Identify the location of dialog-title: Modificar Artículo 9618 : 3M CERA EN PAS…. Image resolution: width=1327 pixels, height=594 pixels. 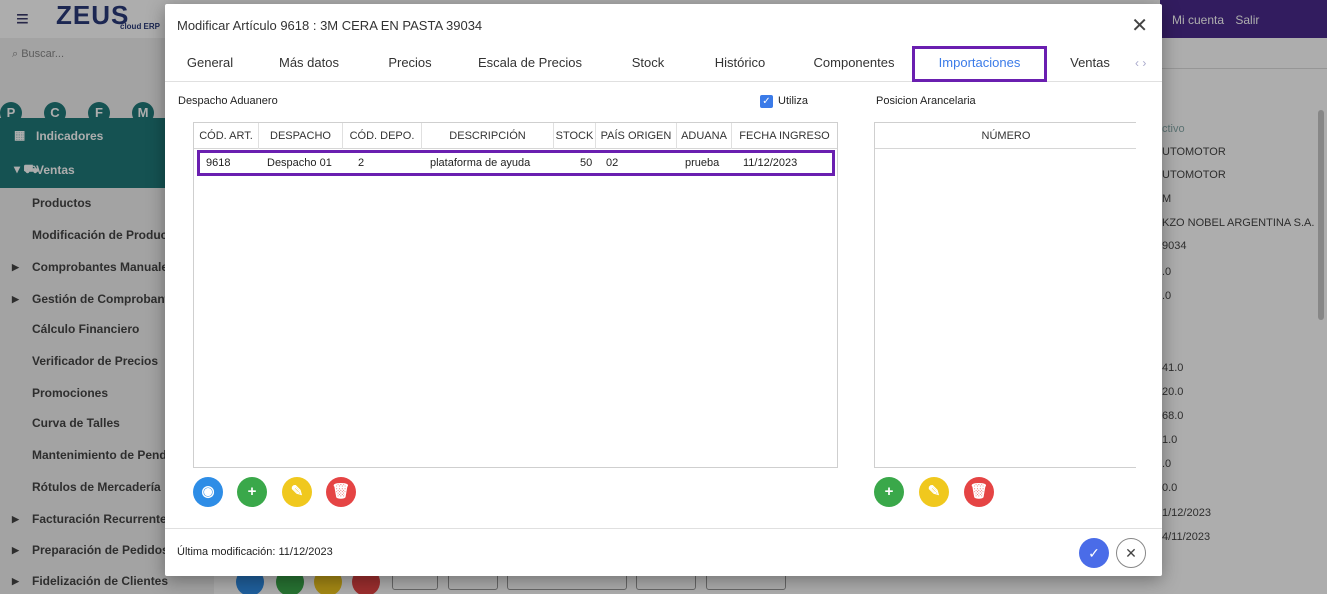
(330, 25).